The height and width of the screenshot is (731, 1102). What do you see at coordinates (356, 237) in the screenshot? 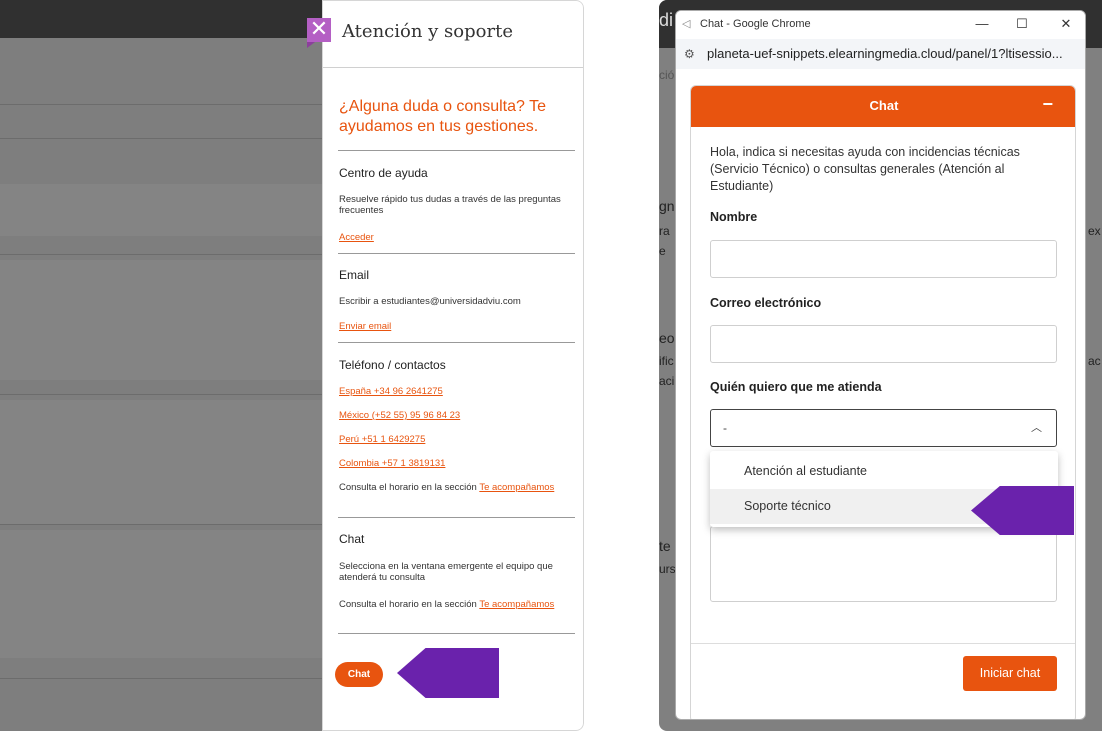
I see `help-center-link: Acceder` at bounding box center [356, 237].